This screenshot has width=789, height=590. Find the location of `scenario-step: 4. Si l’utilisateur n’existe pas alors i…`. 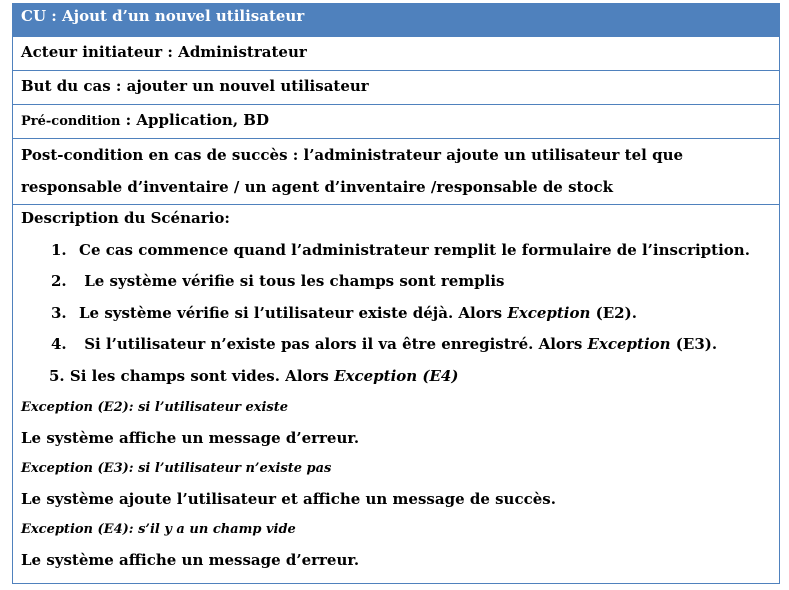

scenario-step: 4. Si l’utilisateur n’existe pas alors i… is located at coordinates (400, 347).